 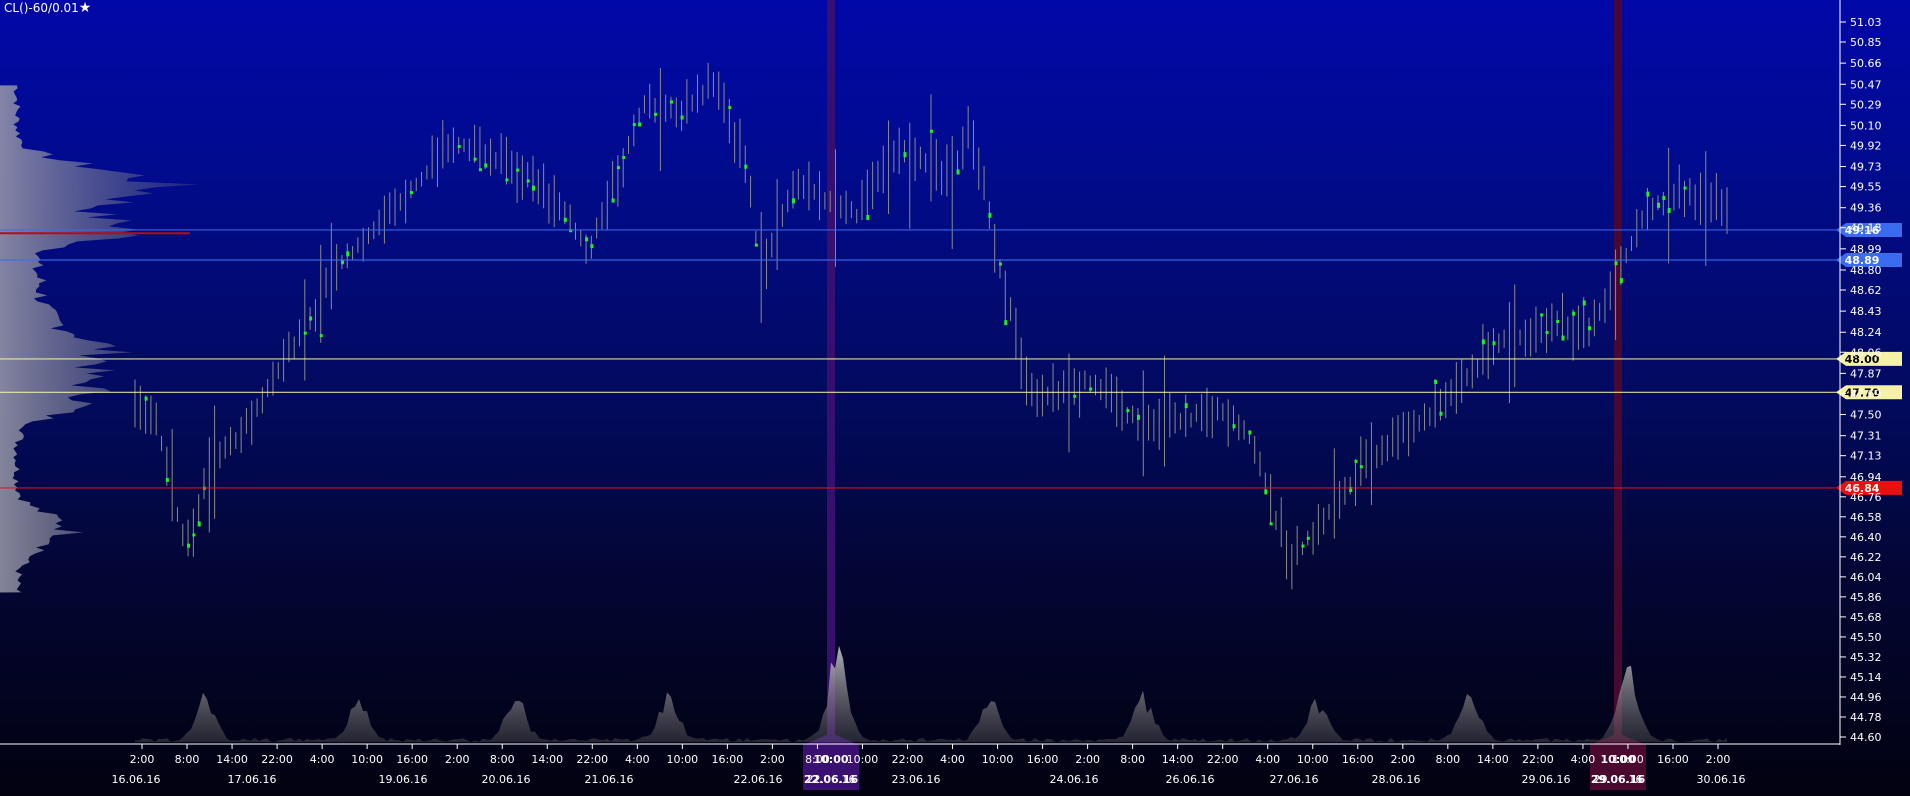 What do you see at coordinates (1294, 779) in the screenshot?
I see `date-tick-label: 27.06.16` at bounding box center [1294, 779].